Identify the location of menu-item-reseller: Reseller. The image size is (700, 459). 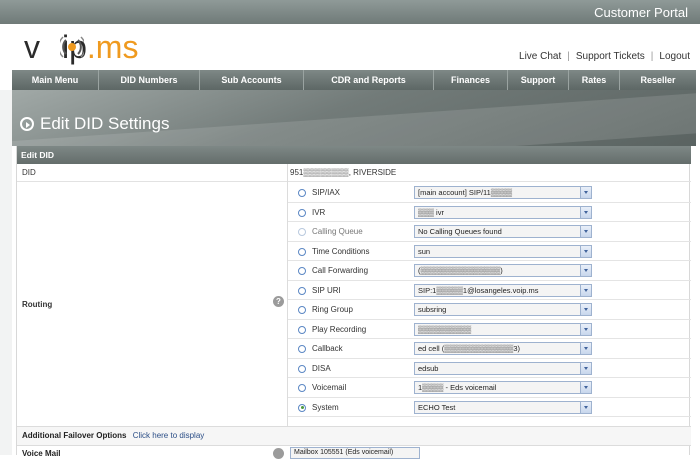
(658, 80).